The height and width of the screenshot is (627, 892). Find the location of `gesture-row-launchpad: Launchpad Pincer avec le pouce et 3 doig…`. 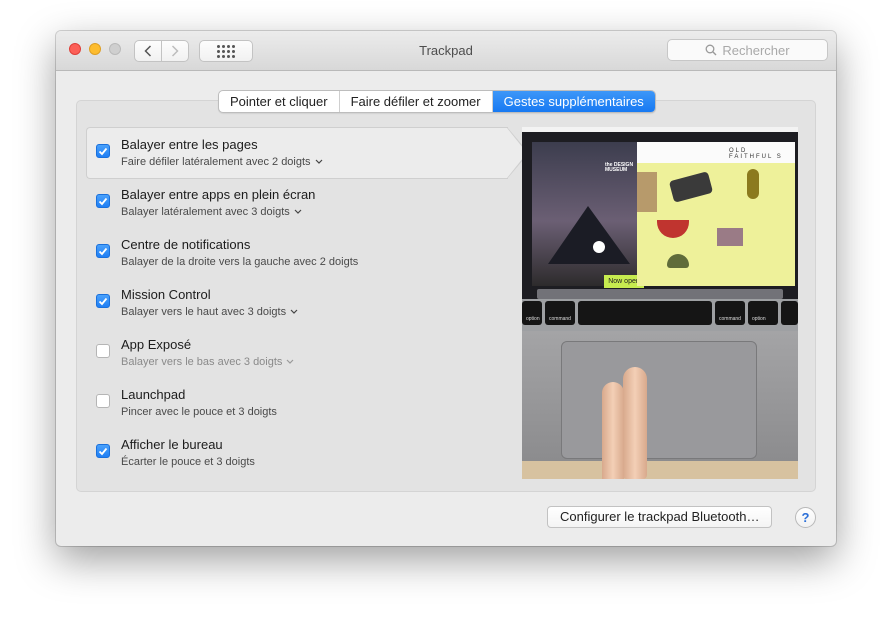

gesture-row-launchpad: Launchpad Pincer avec le pouce et 3 doig… is located at coordinates (294, 409).